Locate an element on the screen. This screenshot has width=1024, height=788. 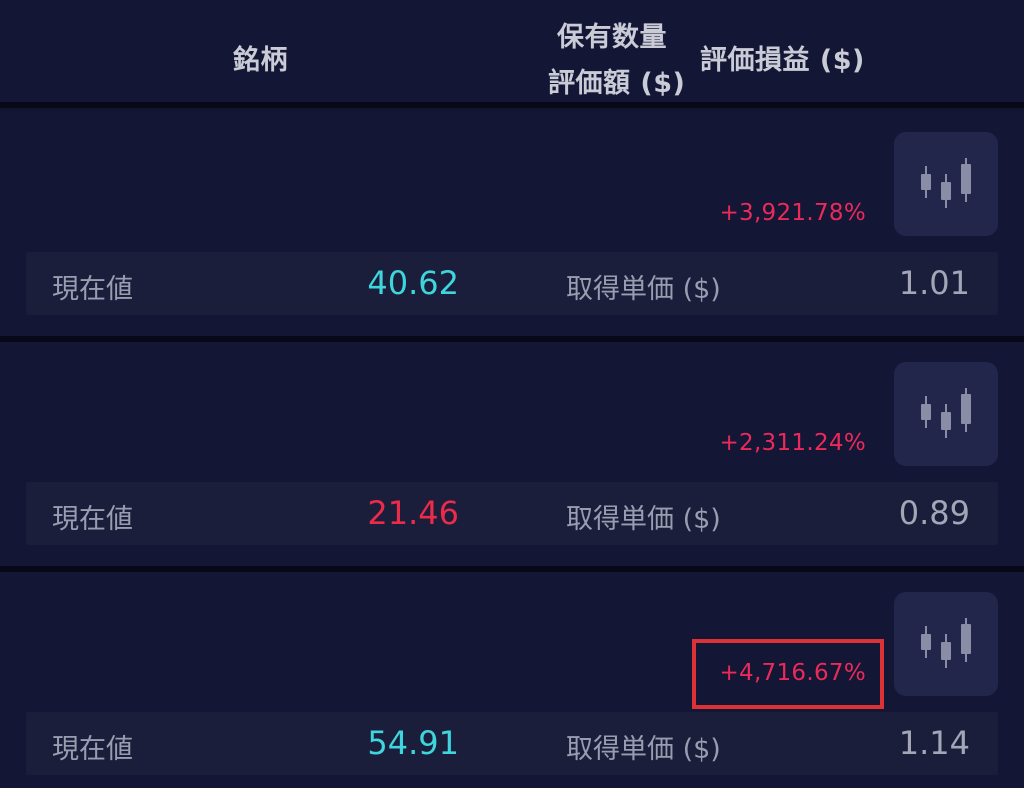
price-row: 現在値 40.62 取得単価 ($) 1.01 is located at coordinates (512, 283).